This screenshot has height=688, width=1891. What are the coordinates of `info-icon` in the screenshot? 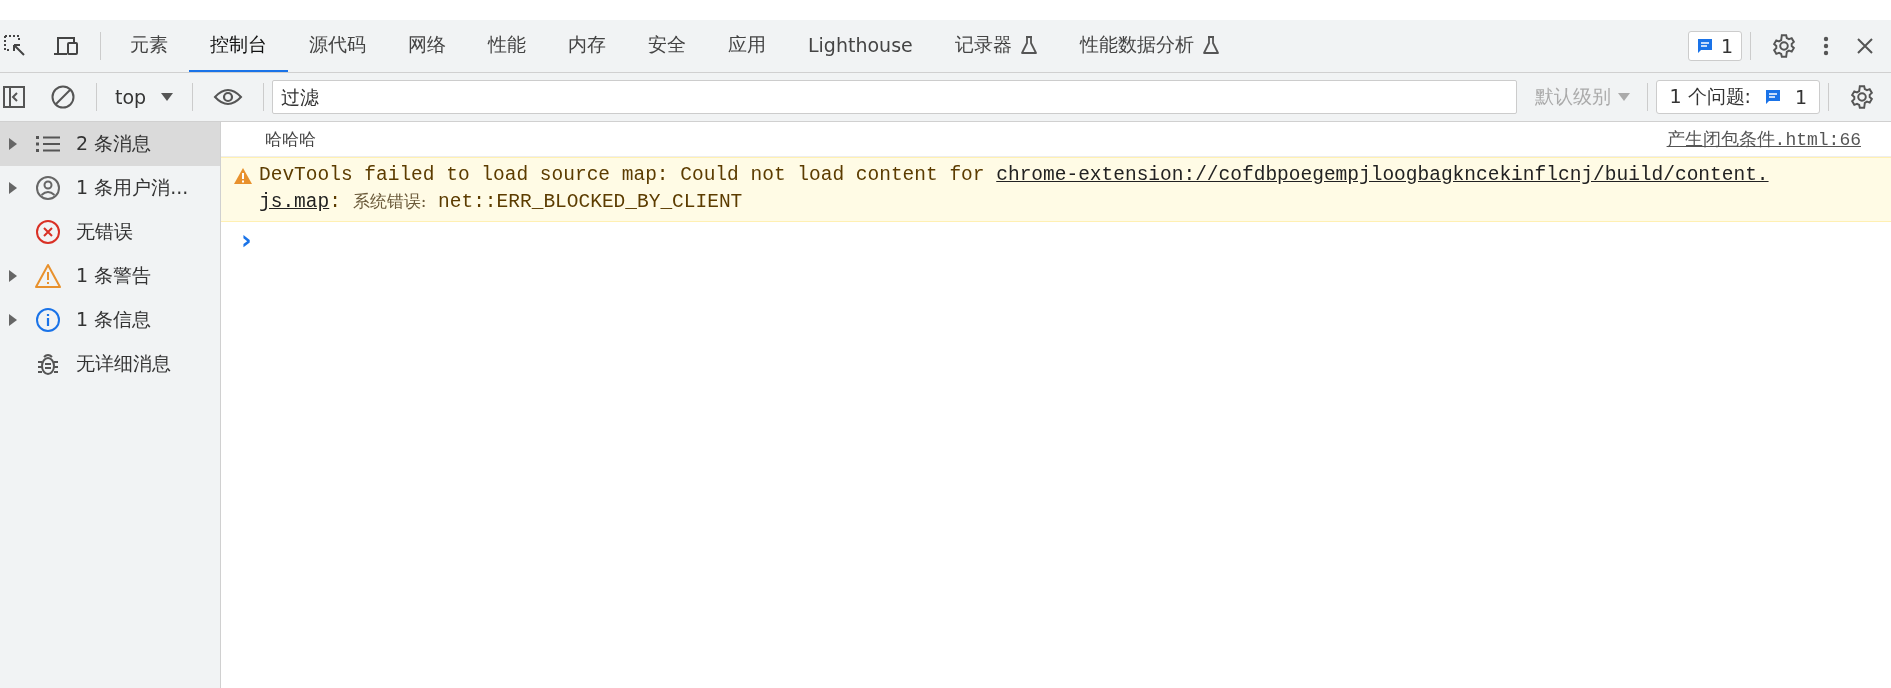 It's located at (48, 320).